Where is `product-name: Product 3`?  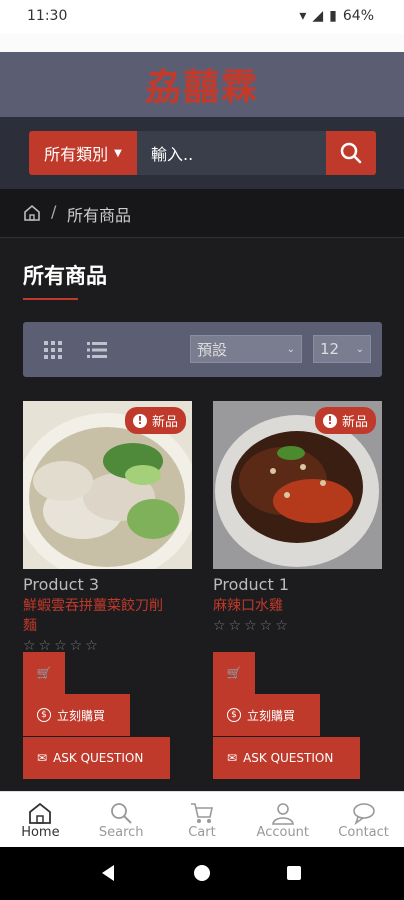 product-name: Product 3 is located at coordinates (107, 584).